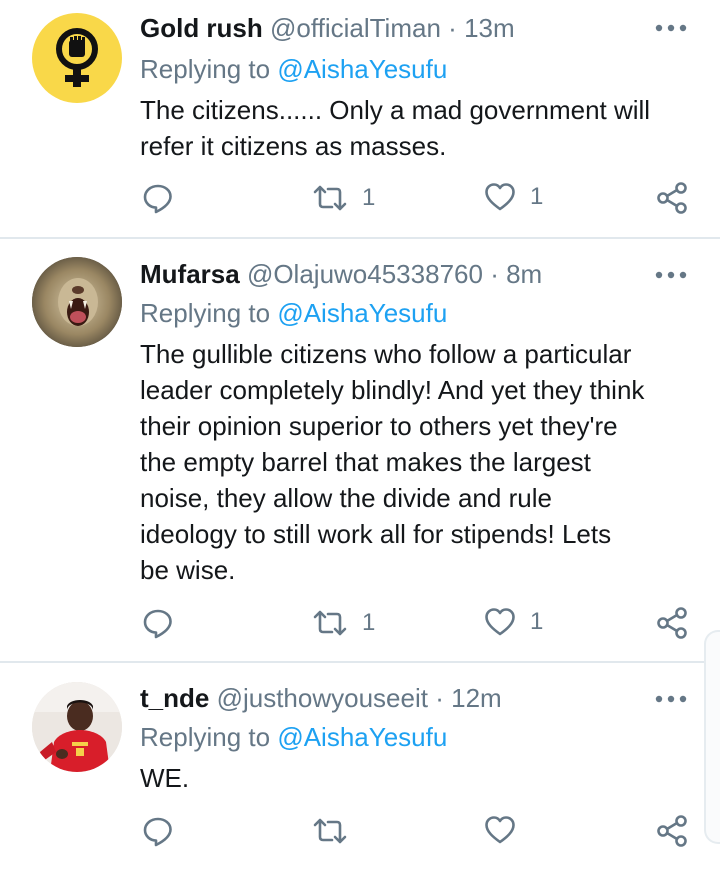 The height and width of the screenshot is (870, 720). What do you see at coordinates (524, 274) in the screenshot?
I see `timestamp: 8m` at bounding box center [524, 274].